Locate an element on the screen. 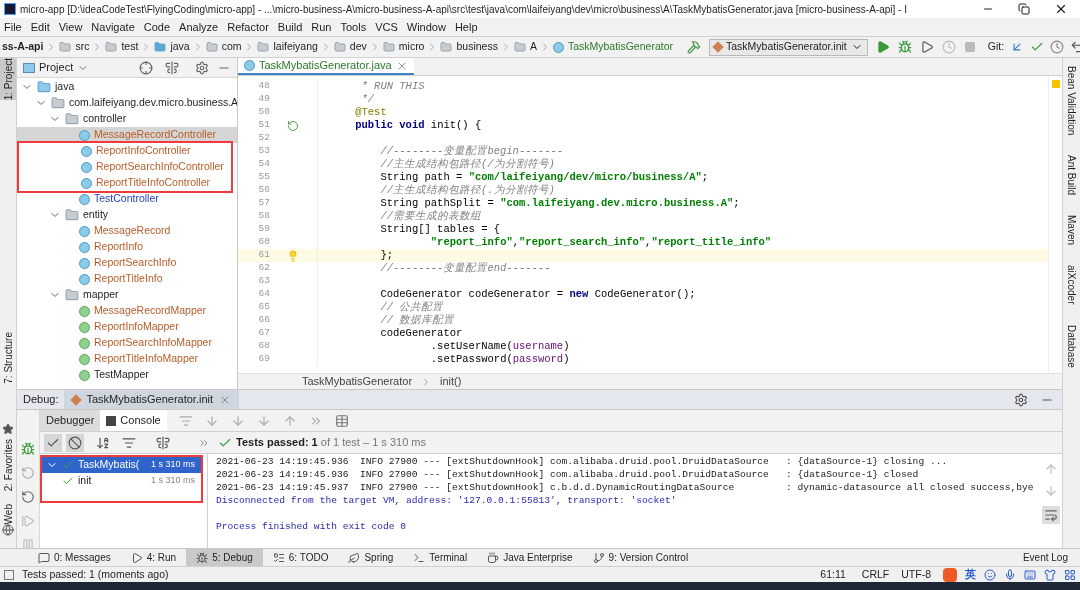 This screenshot has height=590, width=1080. step-out-icon is located at coordinates (289, 420).